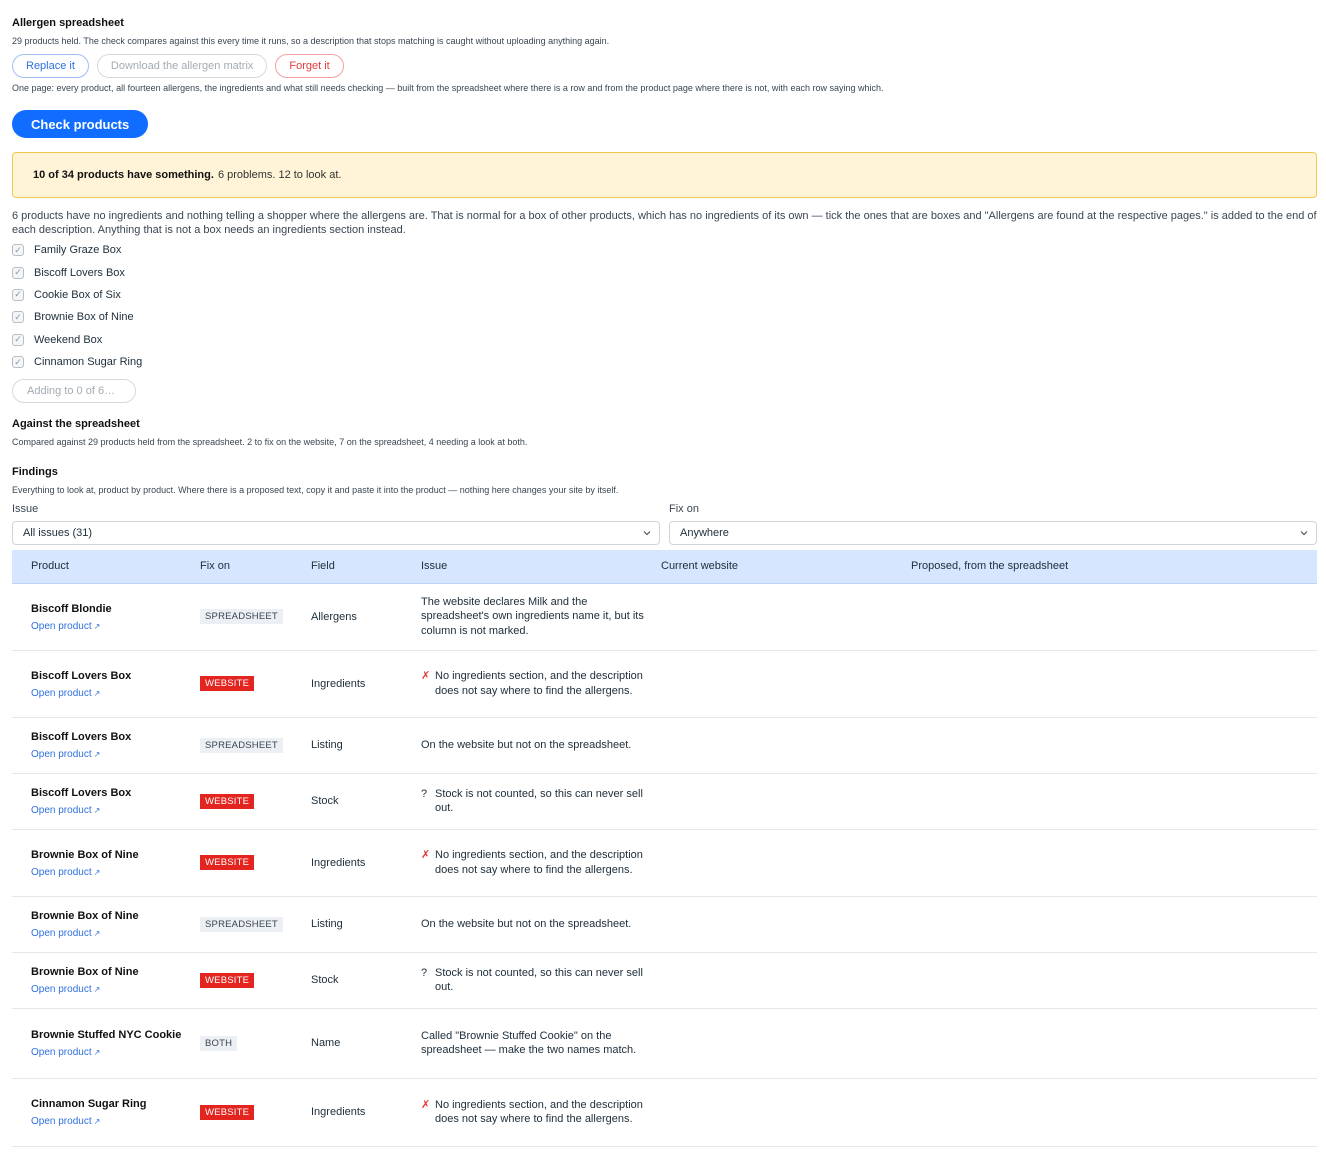  What do you see at coordinates (664, 295) in the screenshot?
I see `box-checkbox-item: ✓ Cookie Box of Six` at bounding box center [664, 295].